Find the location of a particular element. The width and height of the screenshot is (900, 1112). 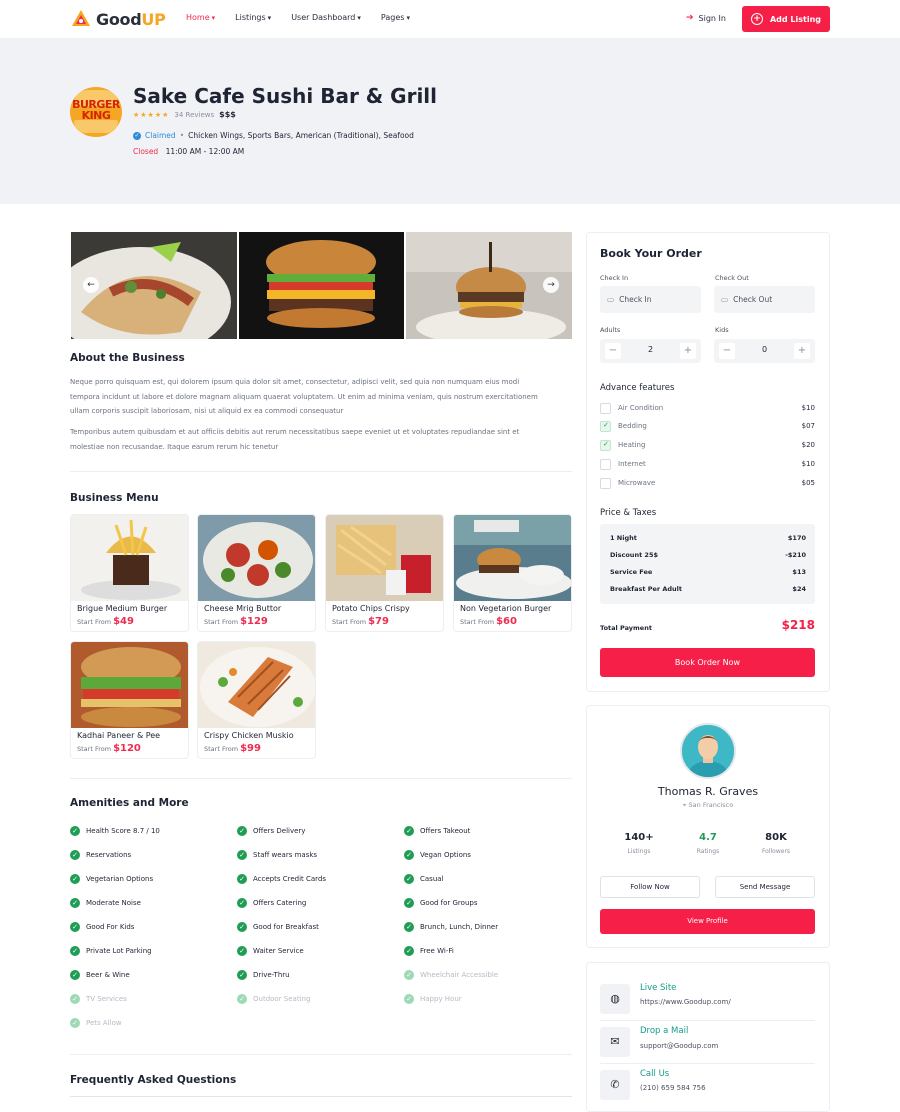

book-order-button: Book Order Now is located at coordinates (707, 662).